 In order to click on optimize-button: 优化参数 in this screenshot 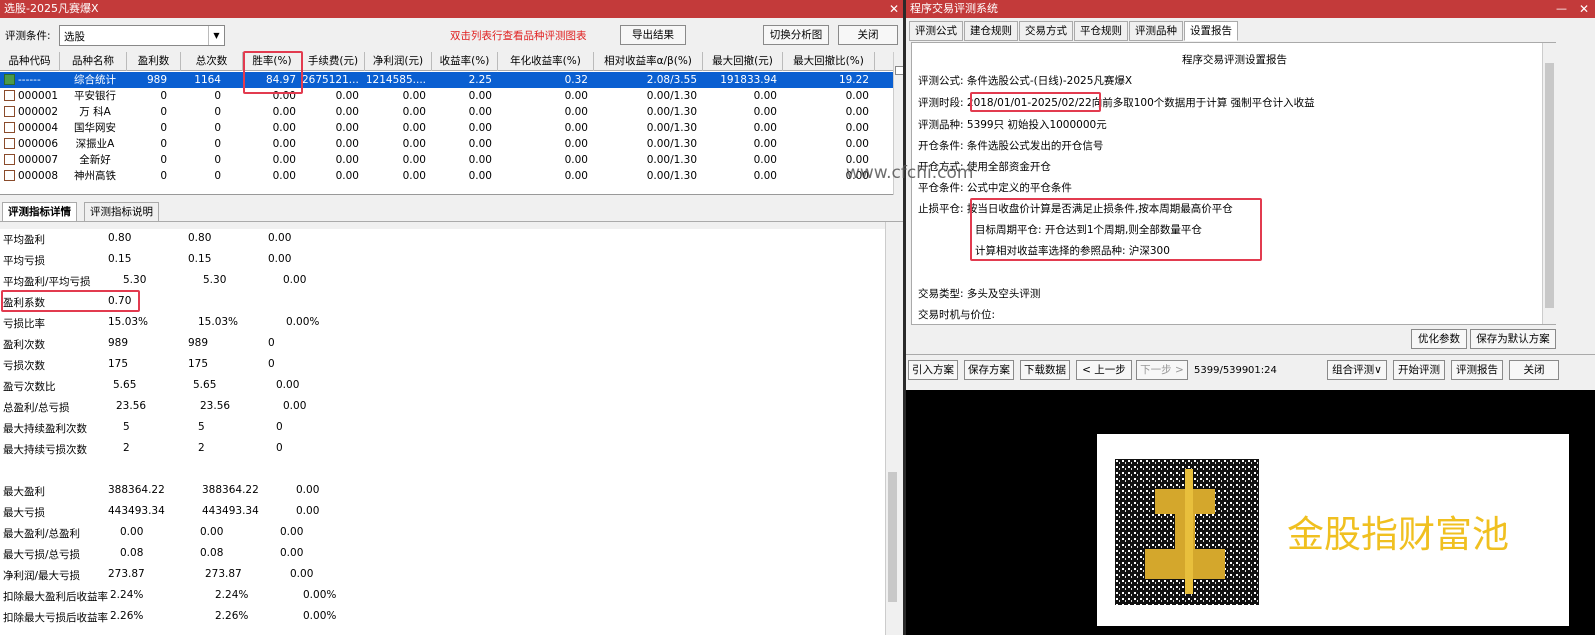, I will do `click(1439, 339)`.